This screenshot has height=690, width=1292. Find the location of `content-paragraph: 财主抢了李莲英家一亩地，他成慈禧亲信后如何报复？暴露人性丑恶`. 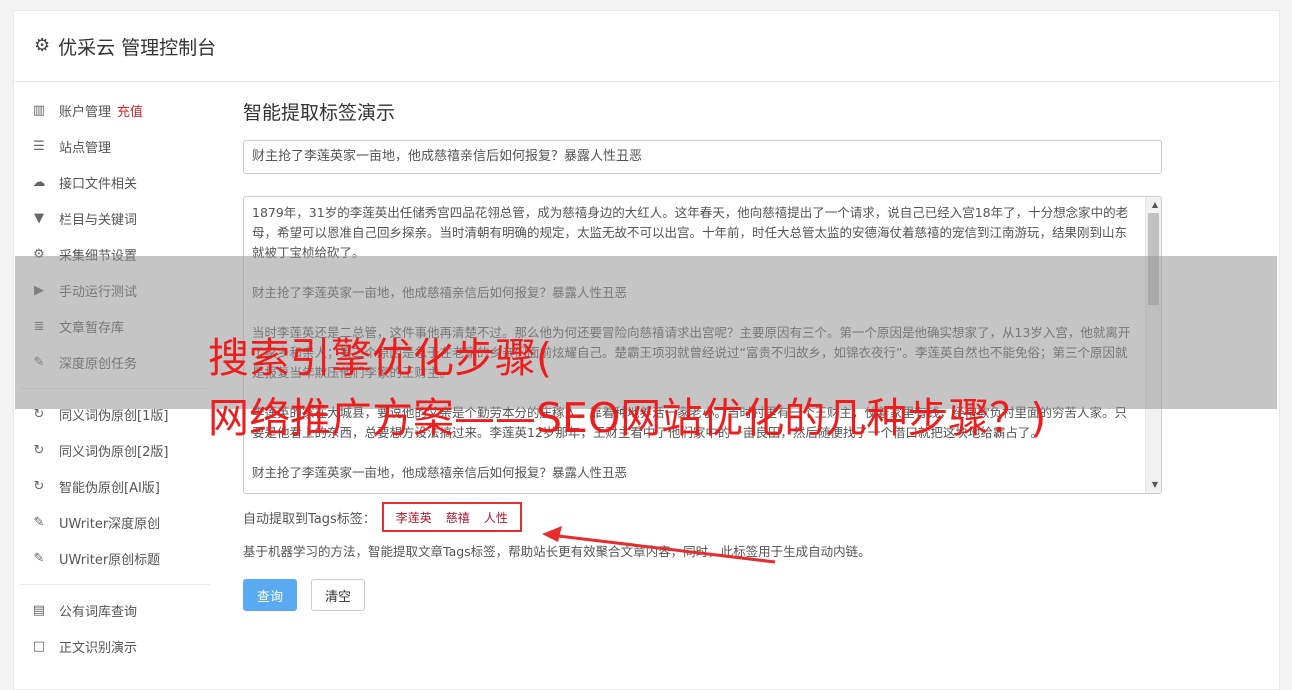

content-paragraph: 财主抢了李莲英家一亩地，他成慈禧亲信后如何报复？暴露人性丑恶 is located at coordinates (440, 472).